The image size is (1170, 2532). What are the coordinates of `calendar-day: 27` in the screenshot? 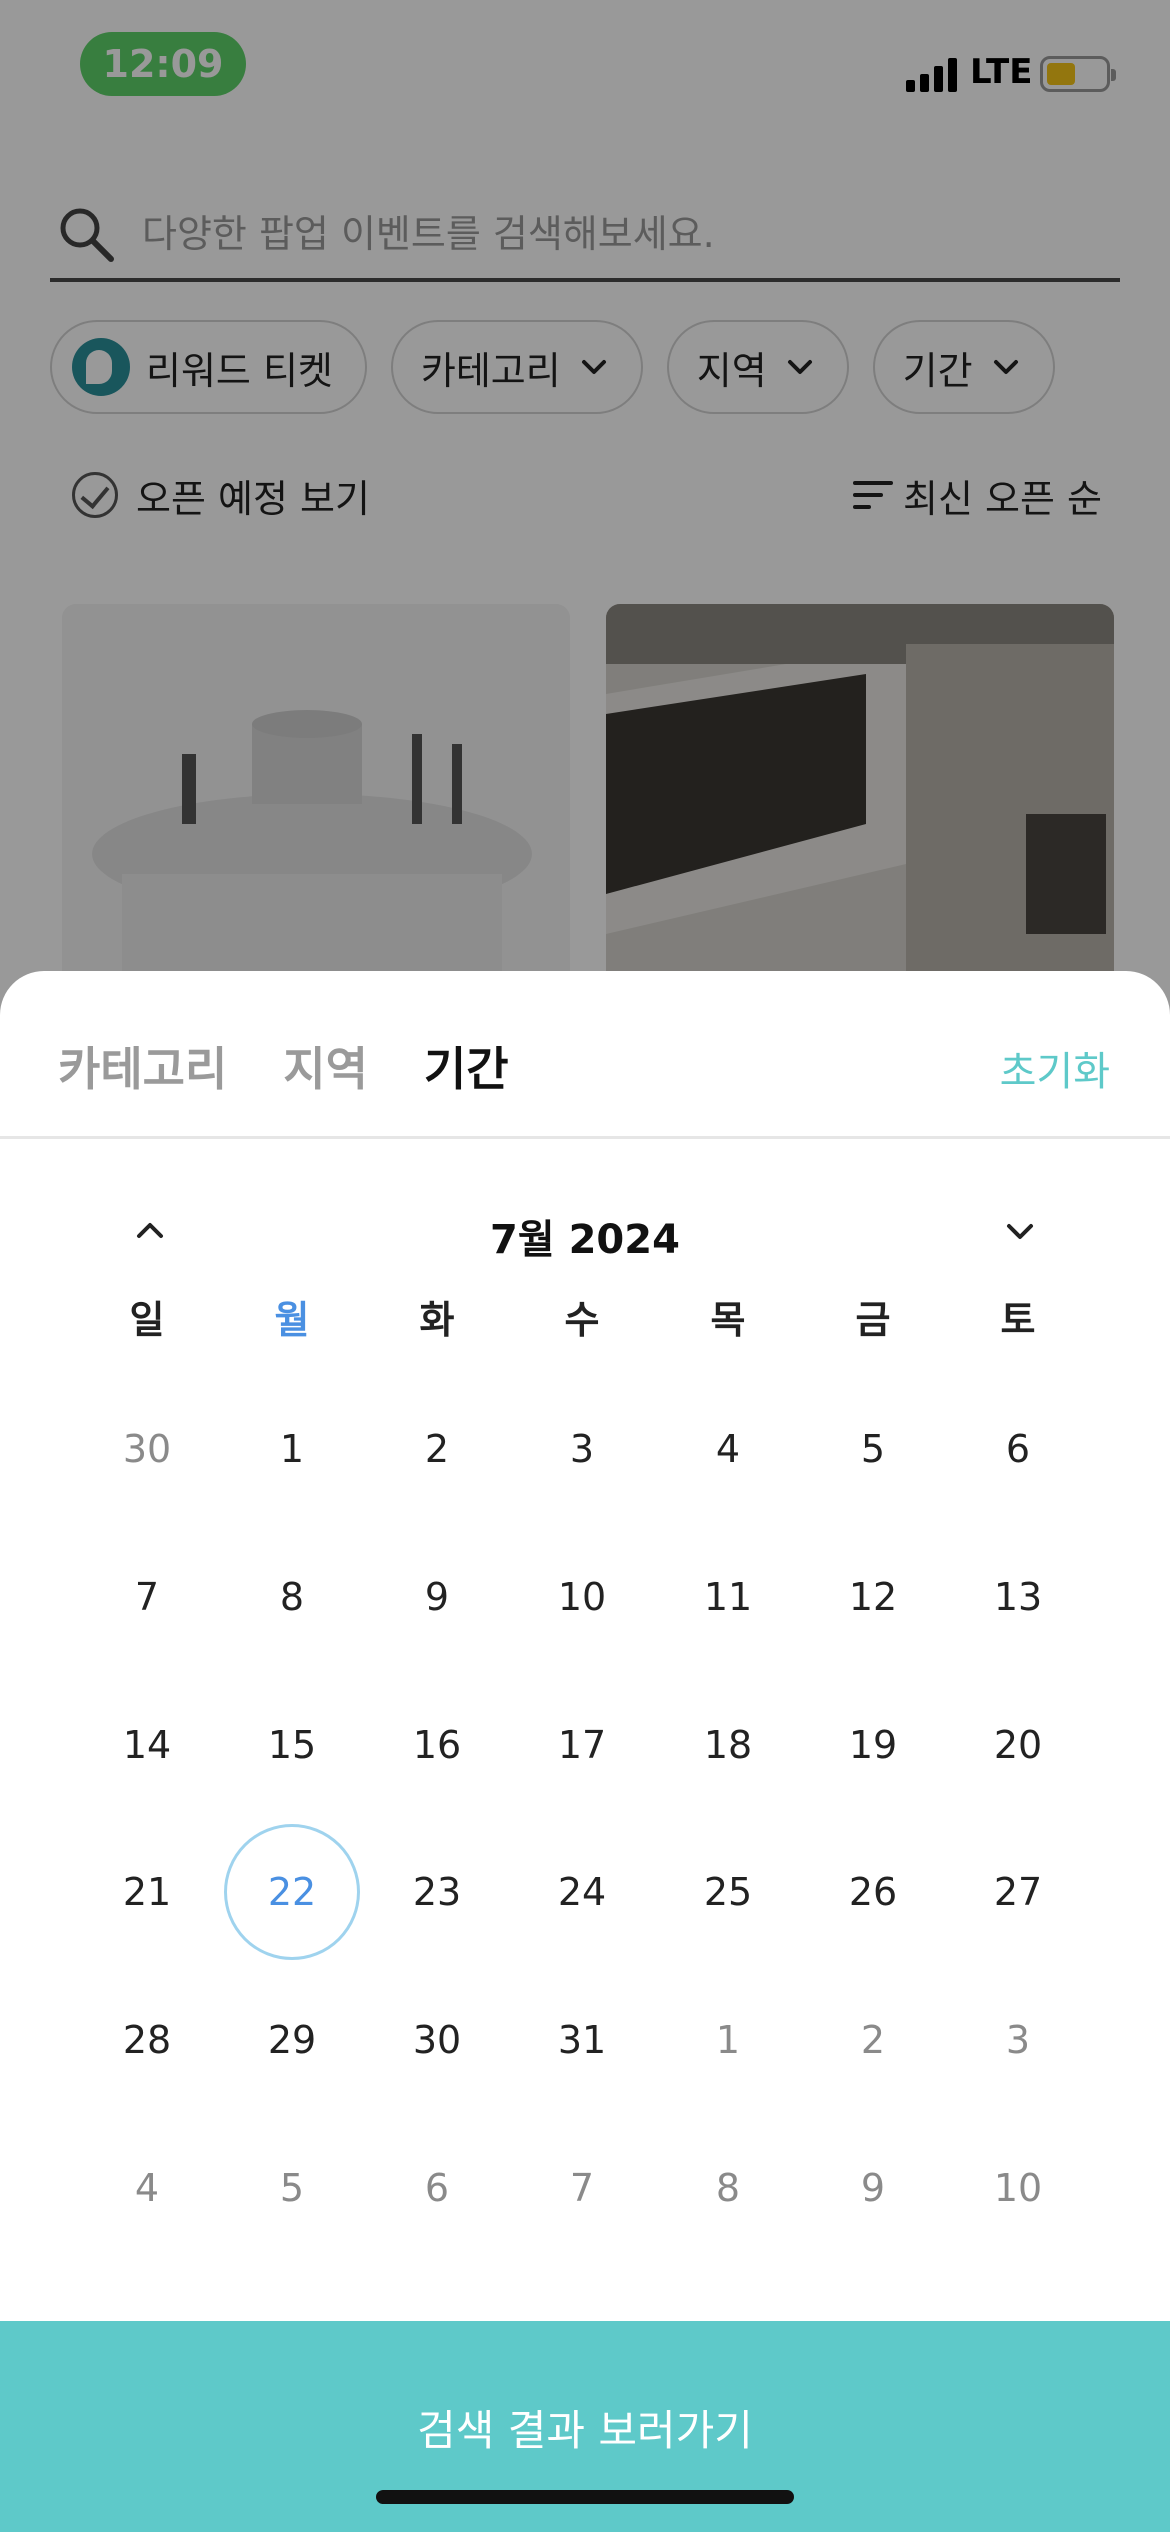 It's located at (1018, 1892).